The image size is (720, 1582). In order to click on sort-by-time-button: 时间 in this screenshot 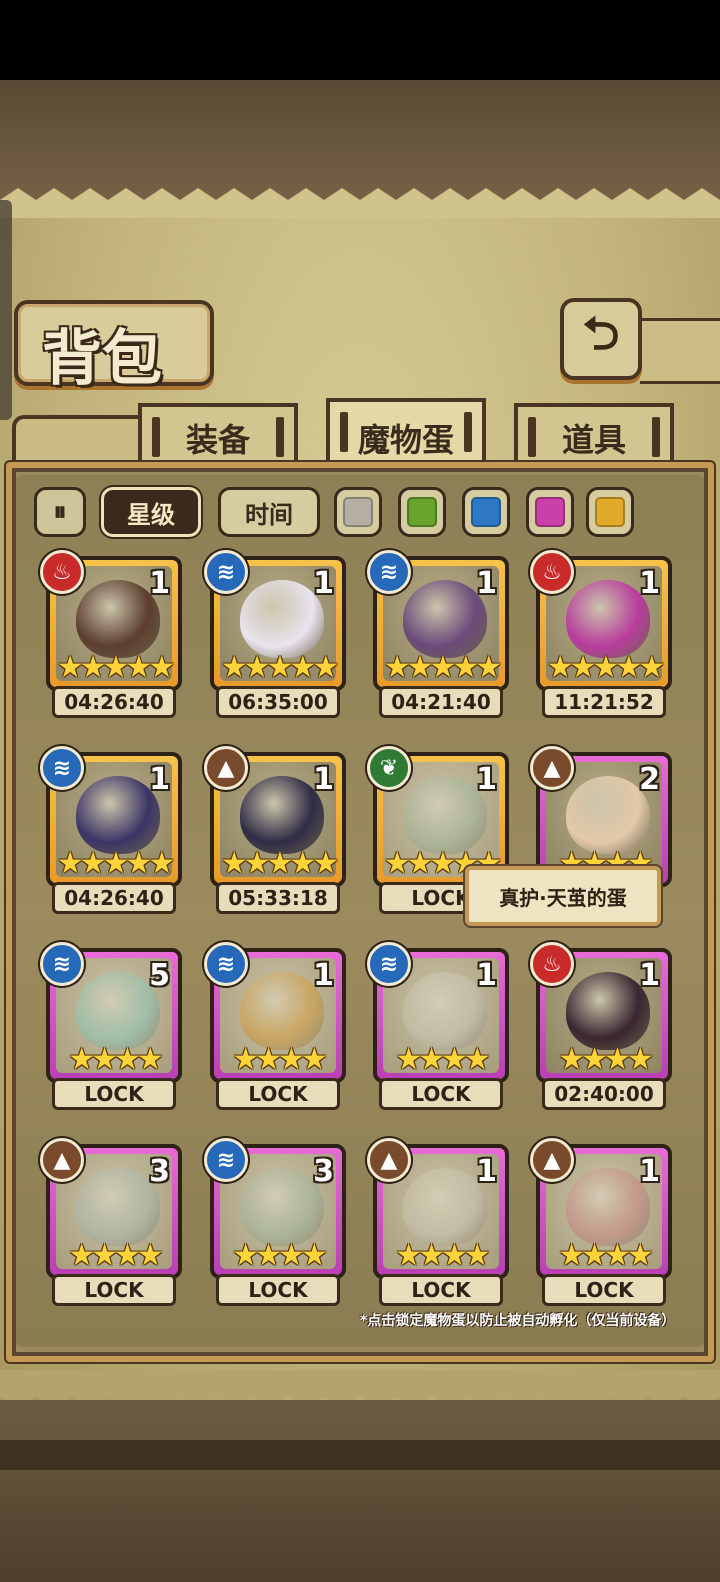, I will do `click(269, 512)`.